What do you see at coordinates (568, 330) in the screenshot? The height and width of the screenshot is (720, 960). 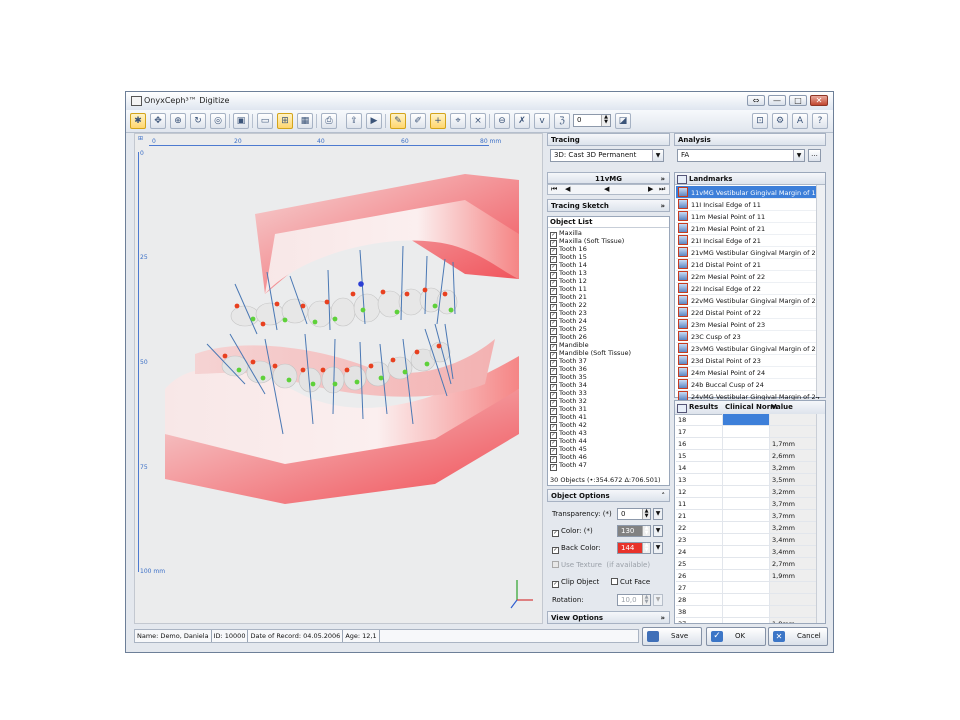 I see `object-list-item: ✓ Tooth 25` at bounding box center [568, 330].